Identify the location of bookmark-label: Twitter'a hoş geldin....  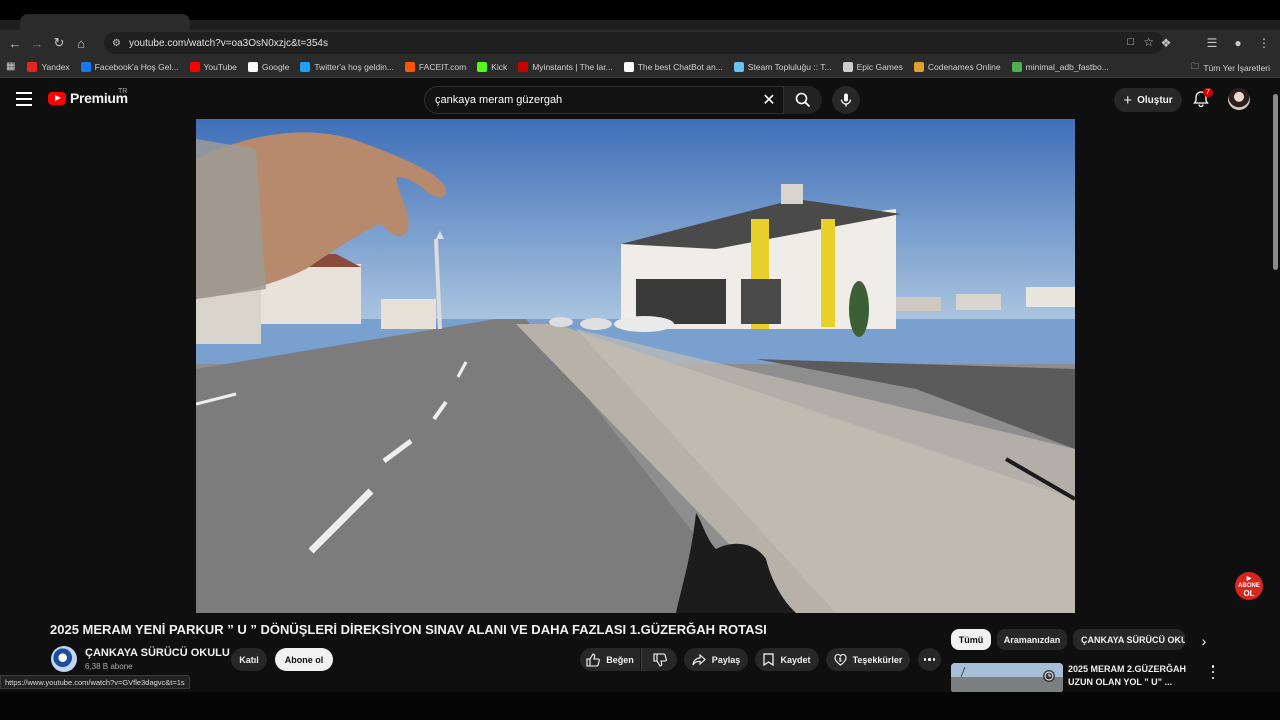
(354, 66).